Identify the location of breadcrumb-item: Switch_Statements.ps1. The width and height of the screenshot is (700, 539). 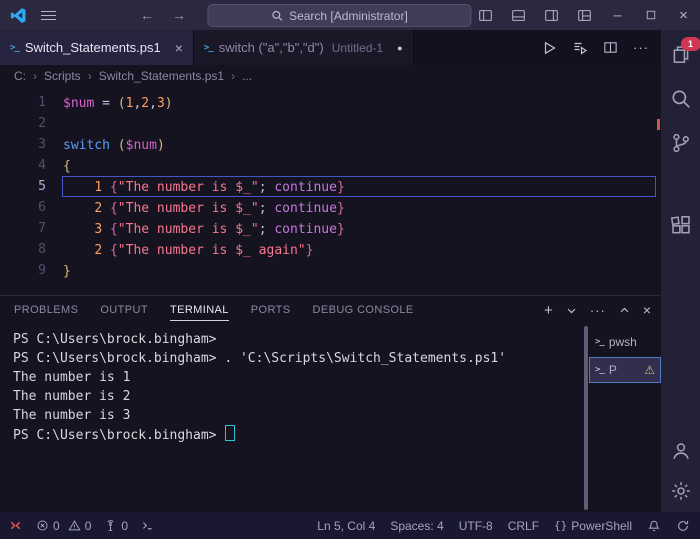
(161, 76).